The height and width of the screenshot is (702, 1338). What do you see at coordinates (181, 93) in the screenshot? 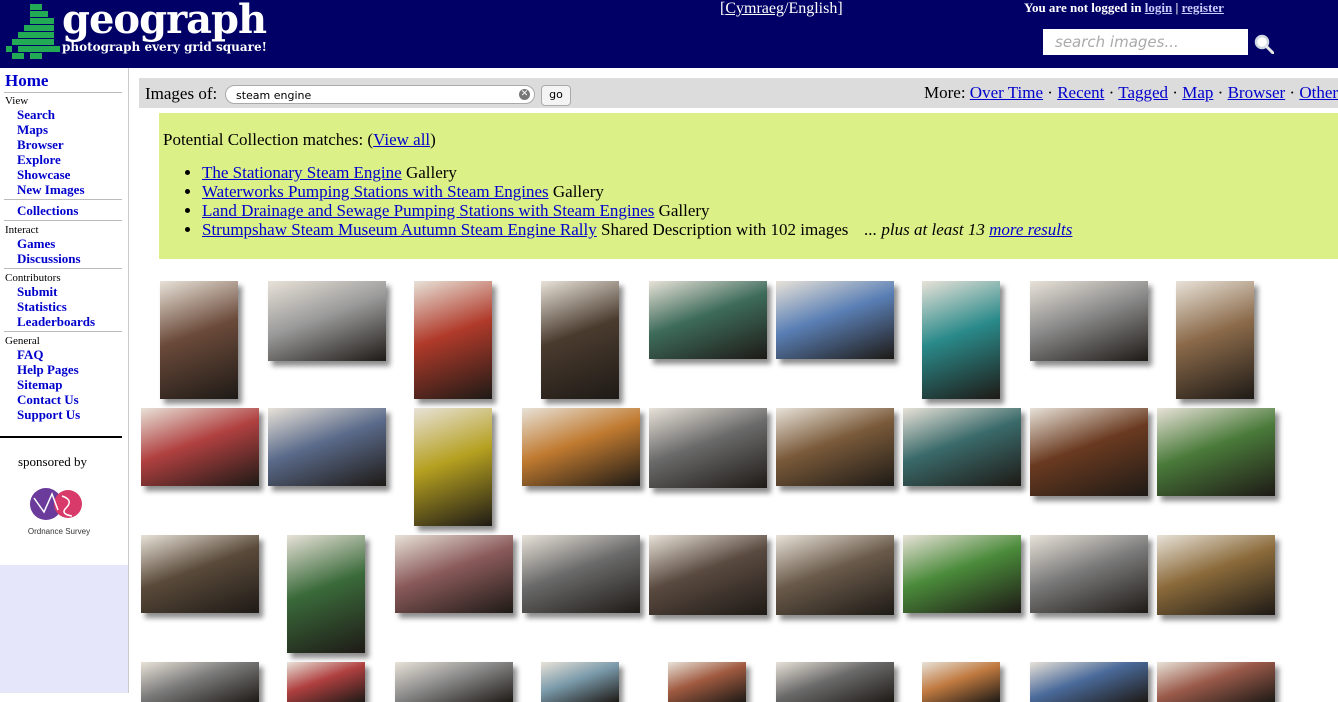
I see `images-of-label: Images of:` at bounding box center [181, 93].